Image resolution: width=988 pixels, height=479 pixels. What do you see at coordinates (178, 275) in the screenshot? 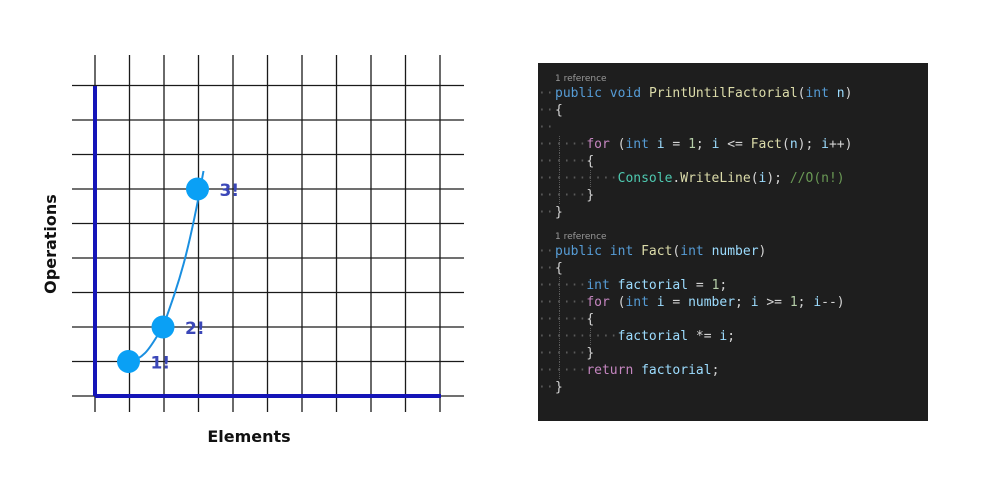
I see `data-points: 1! 2! 3!` at bounding box center [178, 275].